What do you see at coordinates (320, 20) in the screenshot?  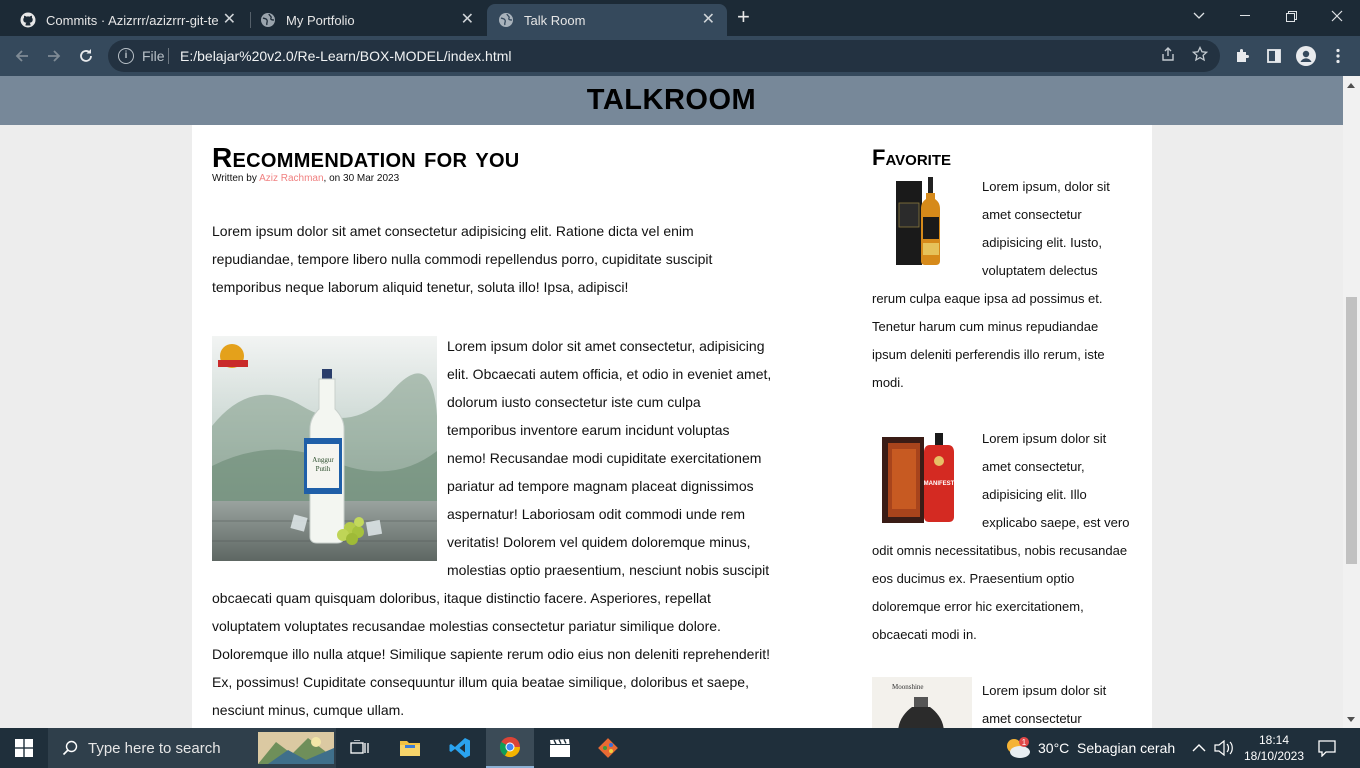 I see `tab-title: My Portfolio` at bounding box center [320, 20].